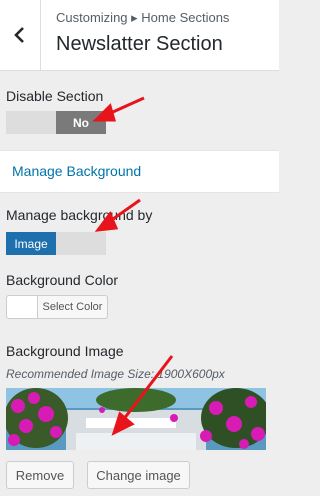  I want to click on background-image-preview, so click(136, 419).